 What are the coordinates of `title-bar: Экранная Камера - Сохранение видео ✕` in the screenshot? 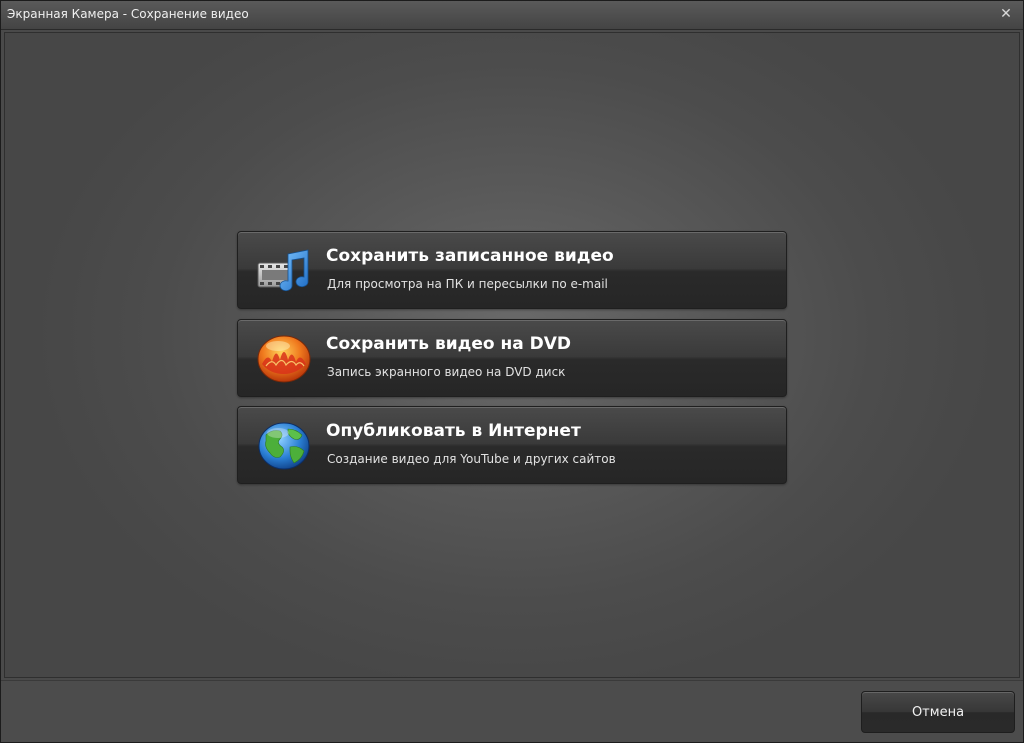 It's located at (512, 15).